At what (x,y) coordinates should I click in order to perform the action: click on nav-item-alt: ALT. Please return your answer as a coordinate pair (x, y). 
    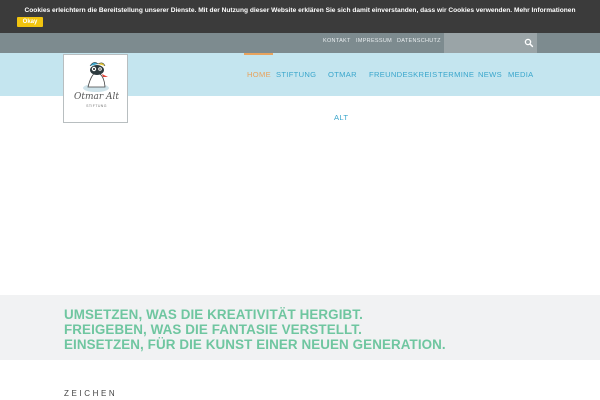
    Looking at the image, I should click on (341, 117).